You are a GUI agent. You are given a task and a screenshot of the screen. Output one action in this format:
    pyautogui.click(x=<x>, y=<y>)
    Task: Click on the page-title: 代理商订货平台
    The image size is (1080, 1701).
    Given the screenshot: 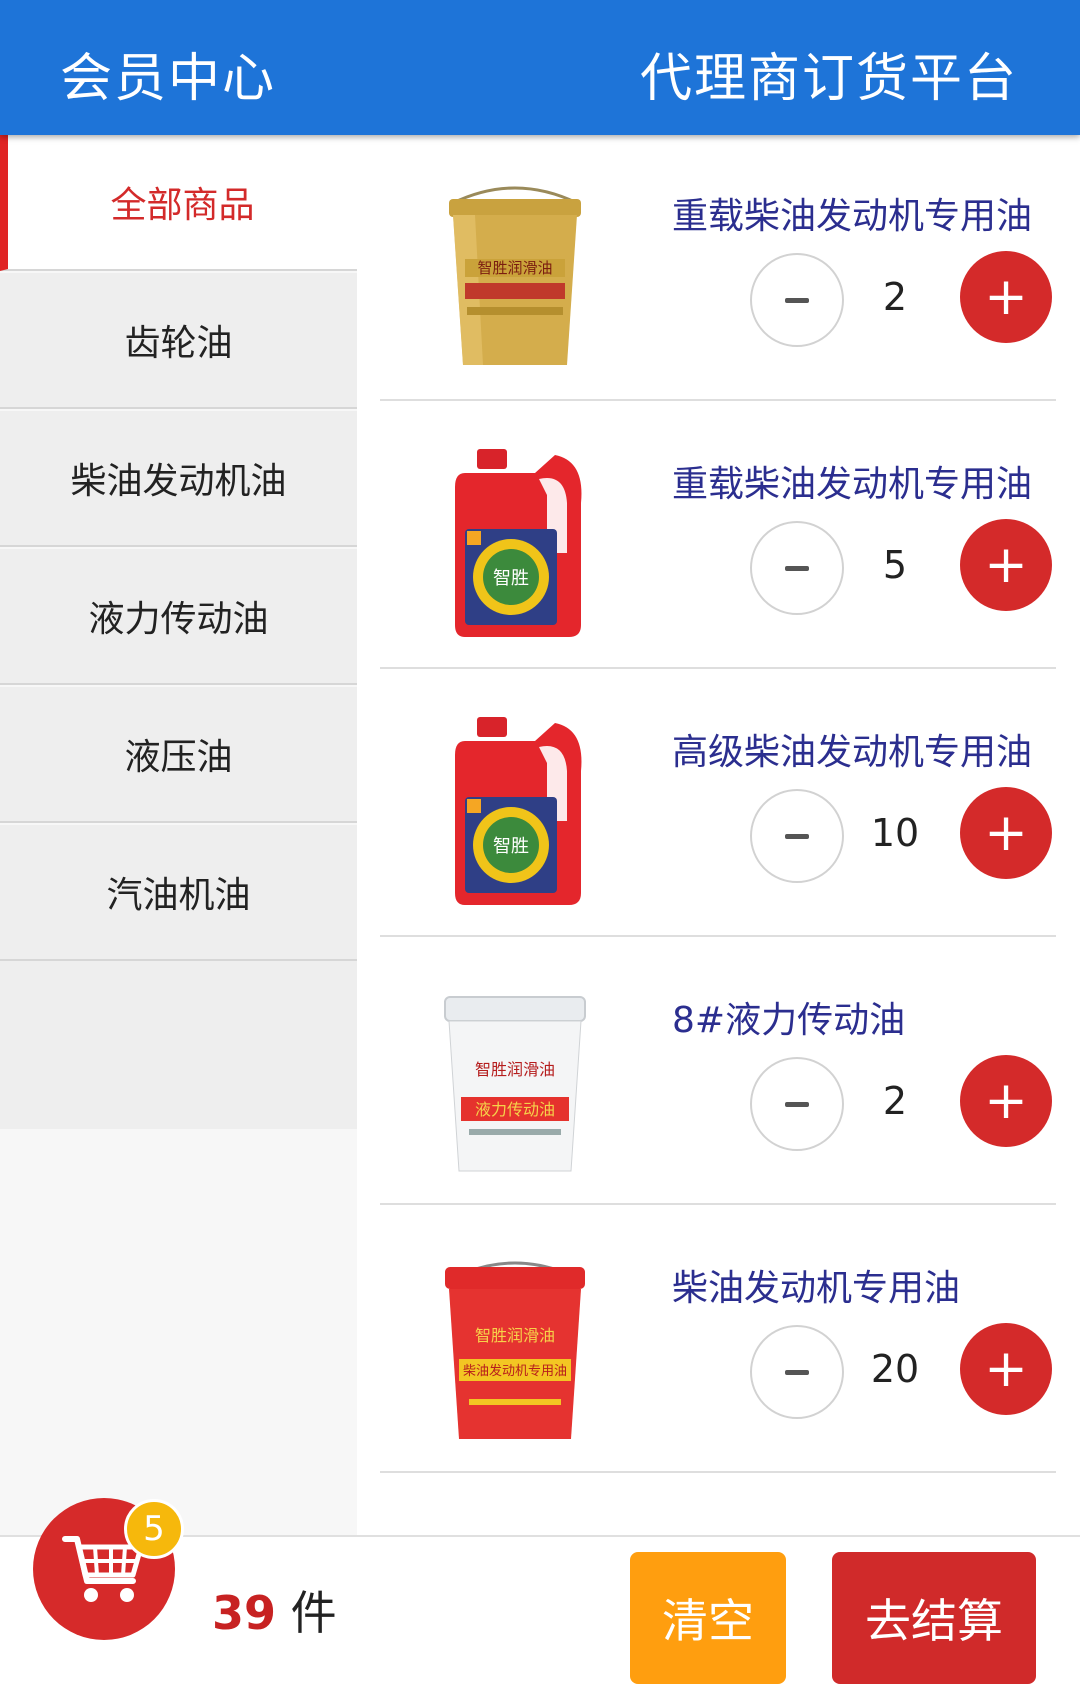 What is the action you would take?
    pyautogui.click(x=828, y=79)
    